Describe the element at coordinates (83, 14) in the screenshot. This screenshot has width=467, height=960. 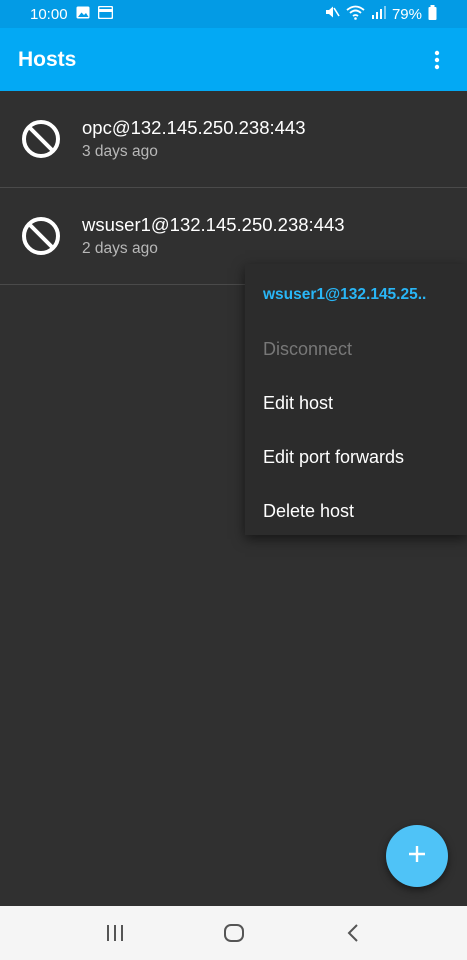
I see `image-icon` at that location.